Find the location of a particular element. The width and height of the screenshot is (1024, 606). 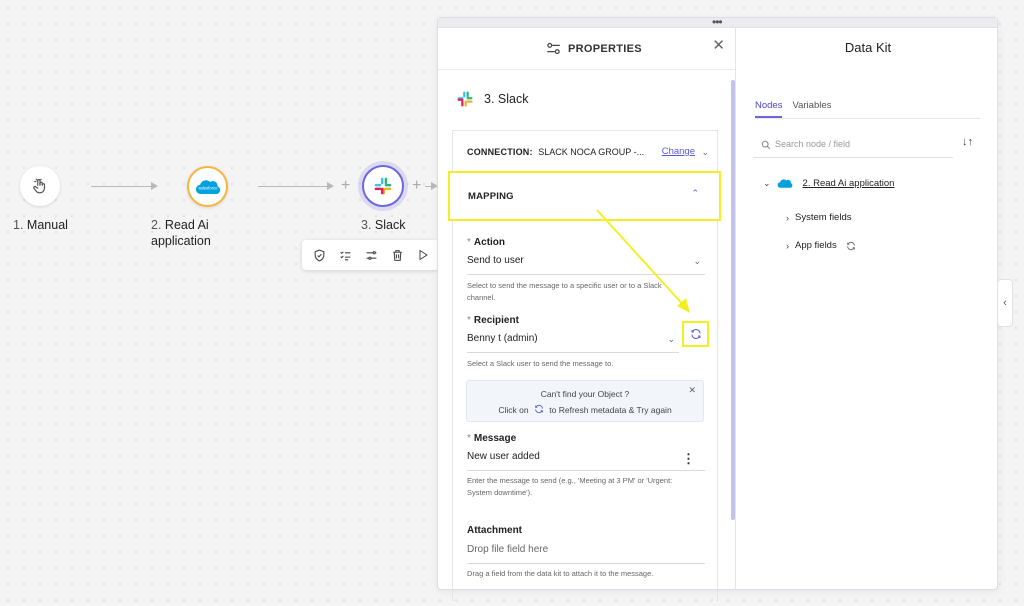

more-vertical-icon: ⋮ is located at coordinates (688, 459).